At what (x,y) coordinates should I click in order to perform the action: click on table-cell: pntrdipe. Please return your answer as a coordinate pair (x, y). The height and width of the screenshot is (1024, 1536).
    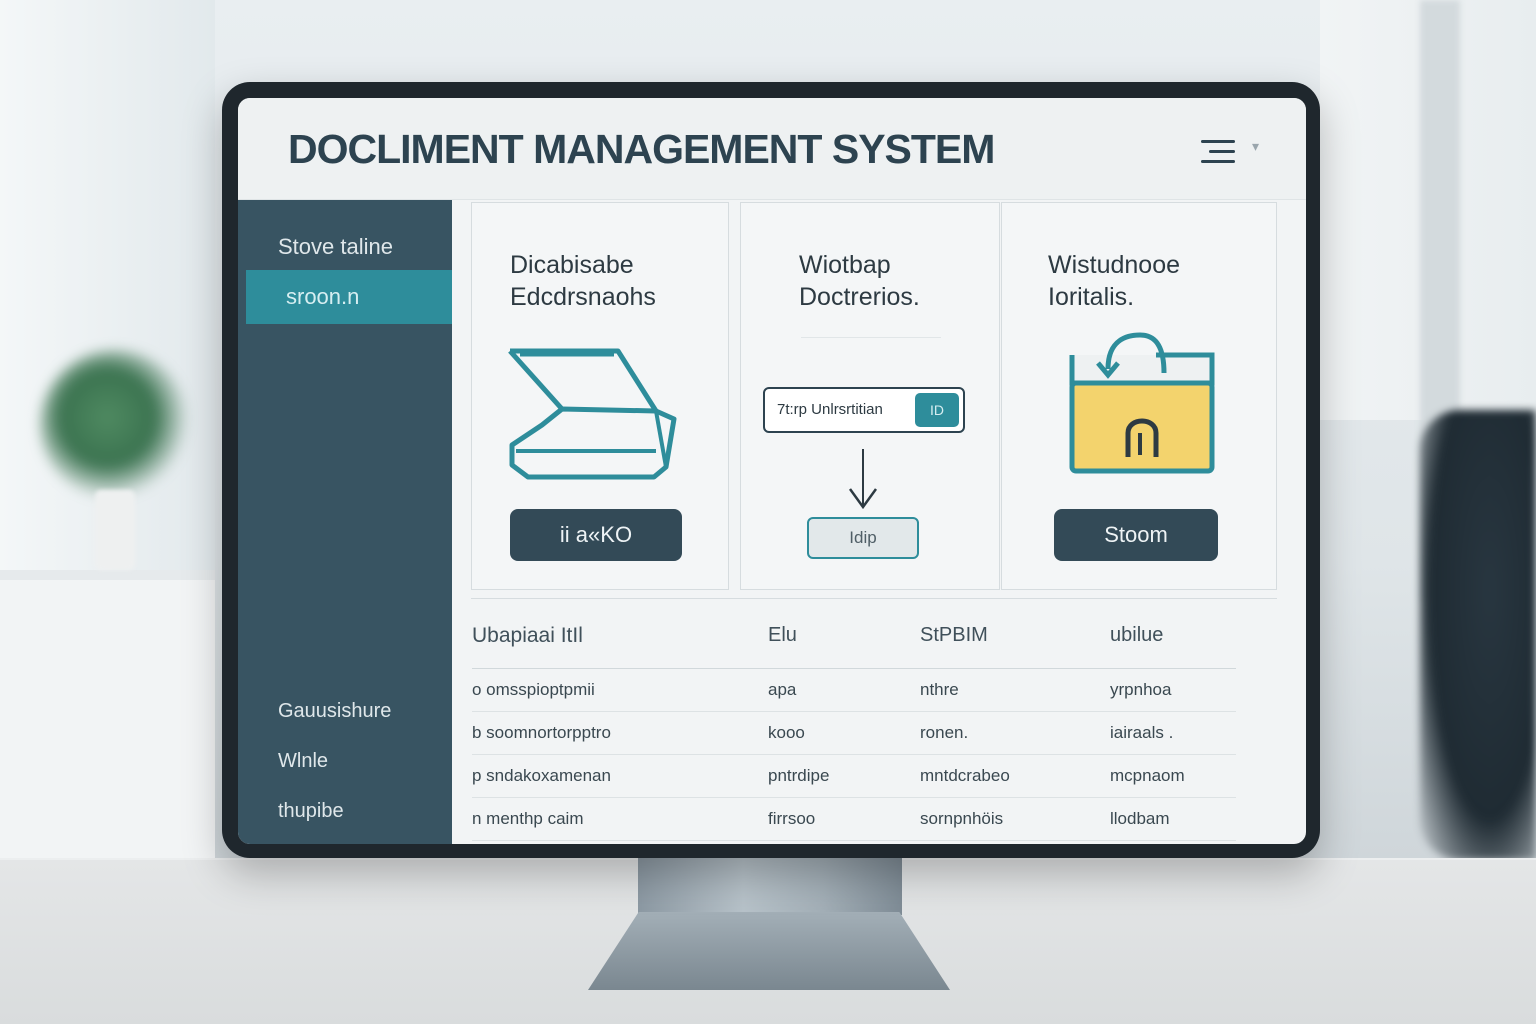
    Looking at the image, I should click on (844, 776).